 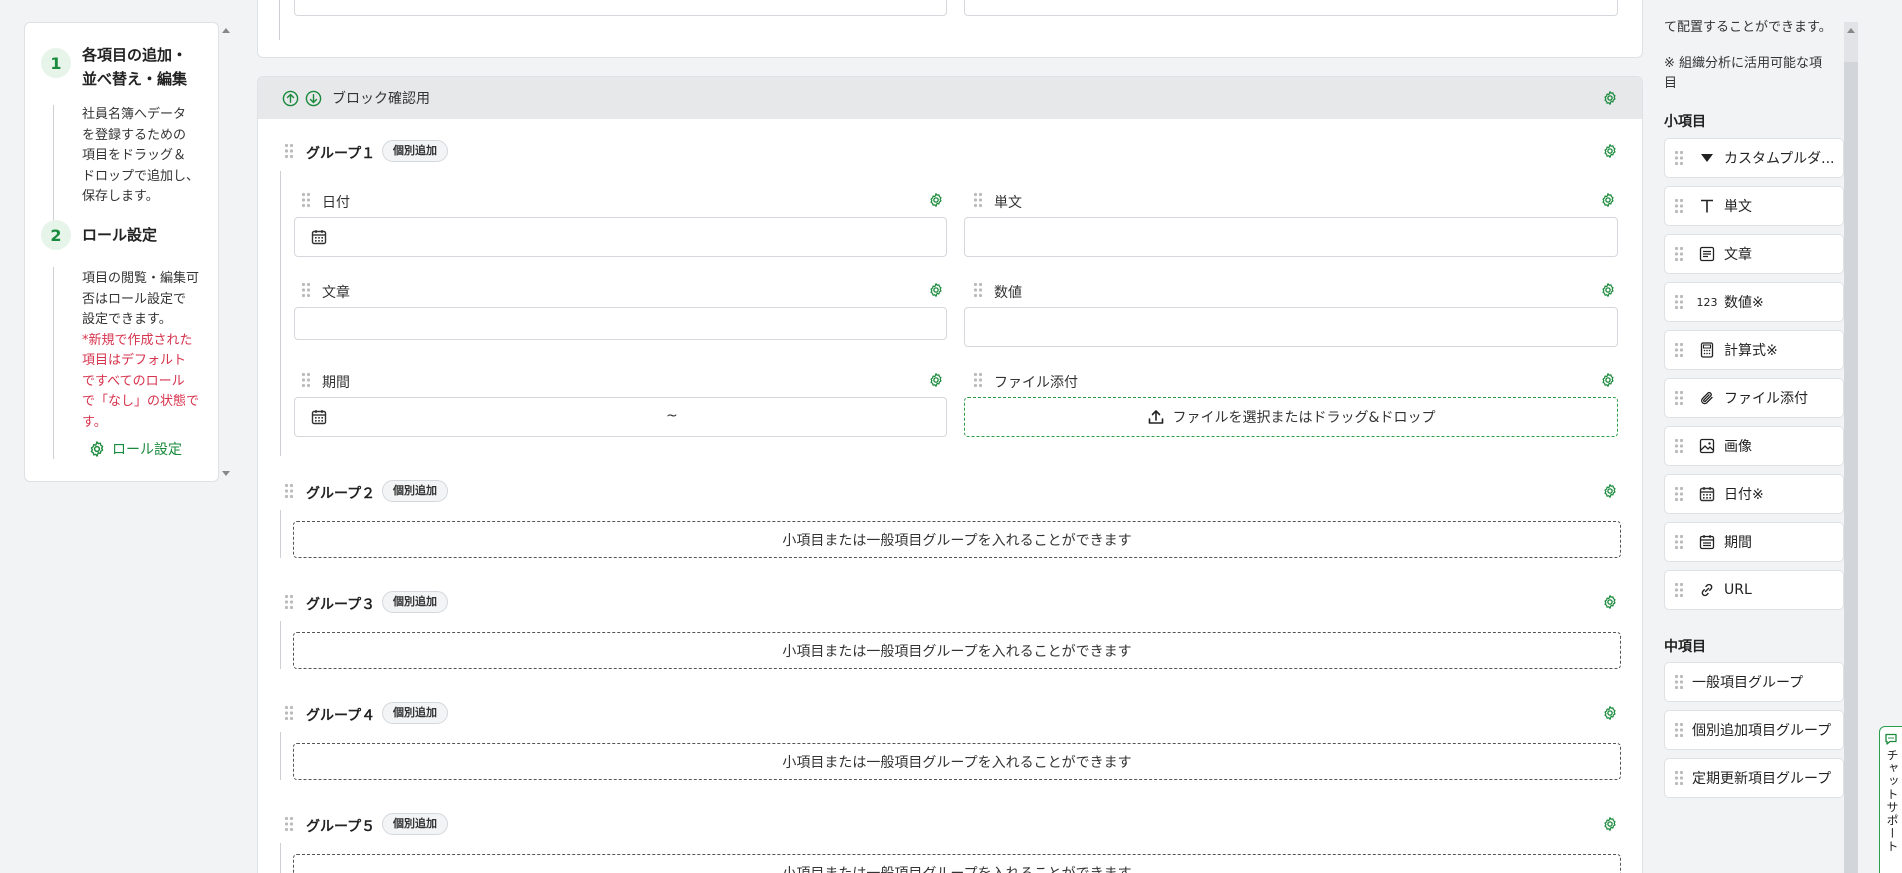 What do you see at coordinates (290, 98) in the screenshot?
I see `move-up-icon` at bounding box center [290, 98].